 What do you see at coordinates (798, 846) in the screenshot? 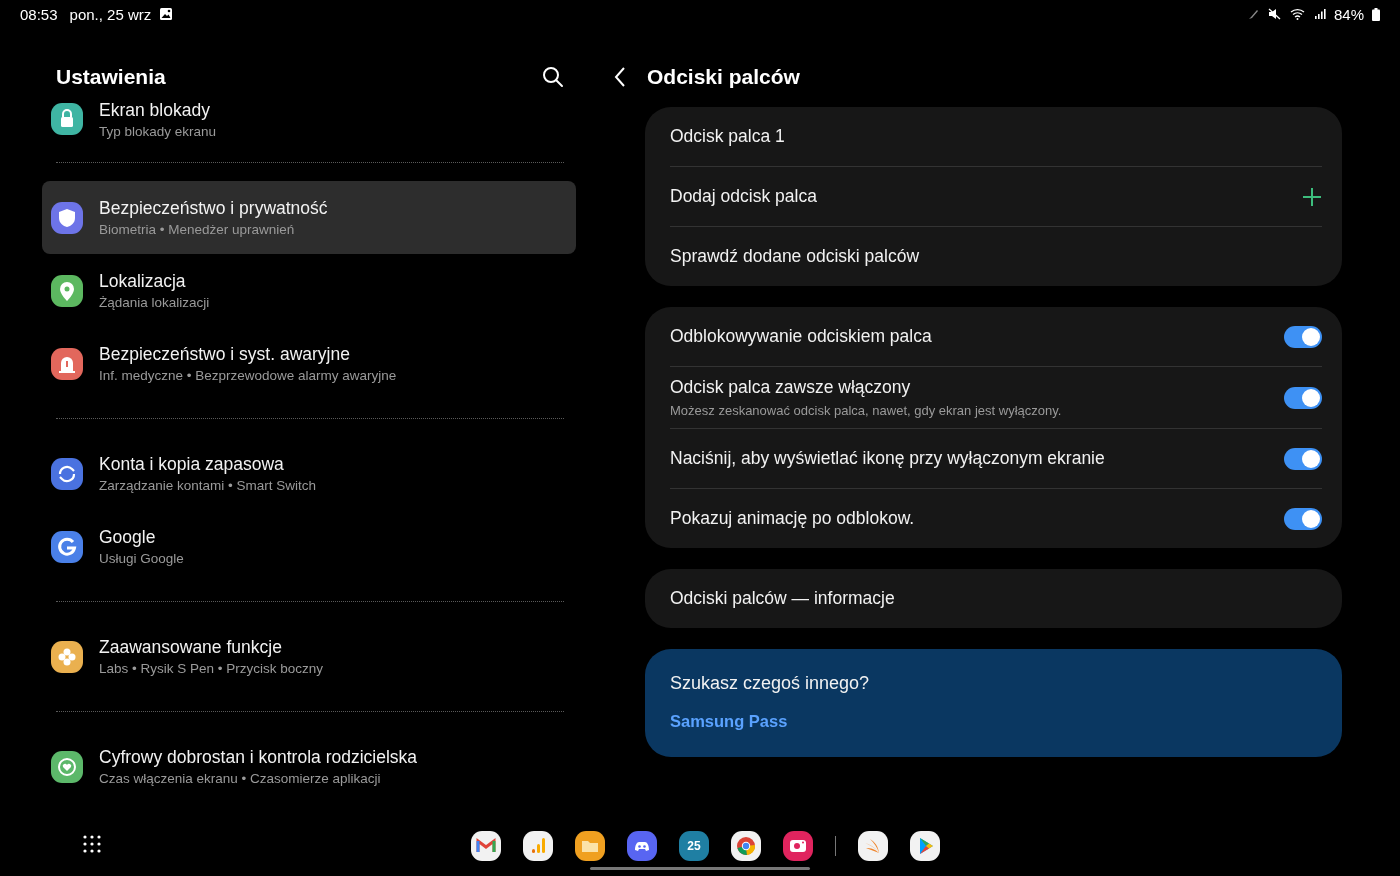
I see `camera-icon` at bounding box center [798, 846].